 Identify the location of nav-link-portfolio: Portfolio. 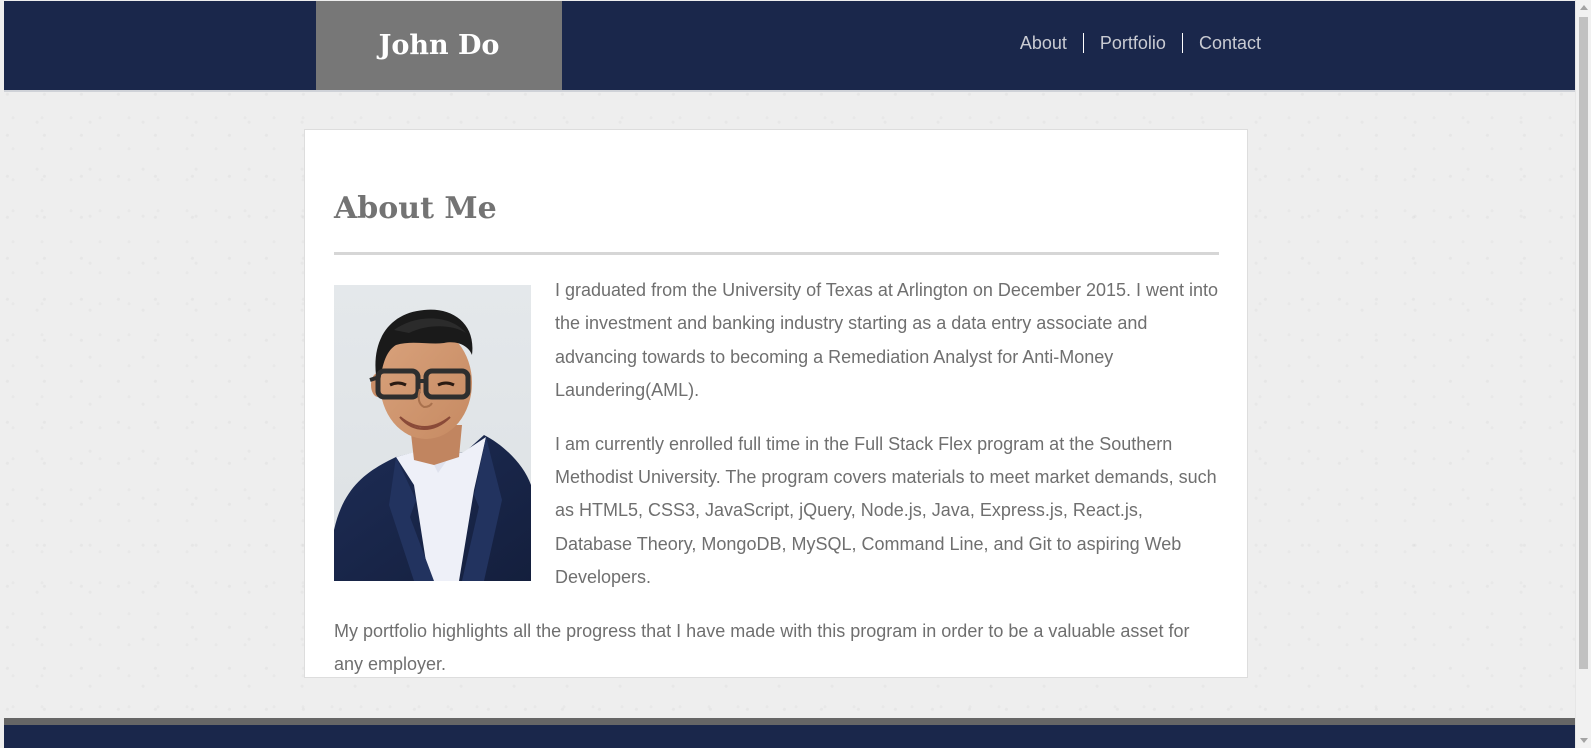
(1132, 43).